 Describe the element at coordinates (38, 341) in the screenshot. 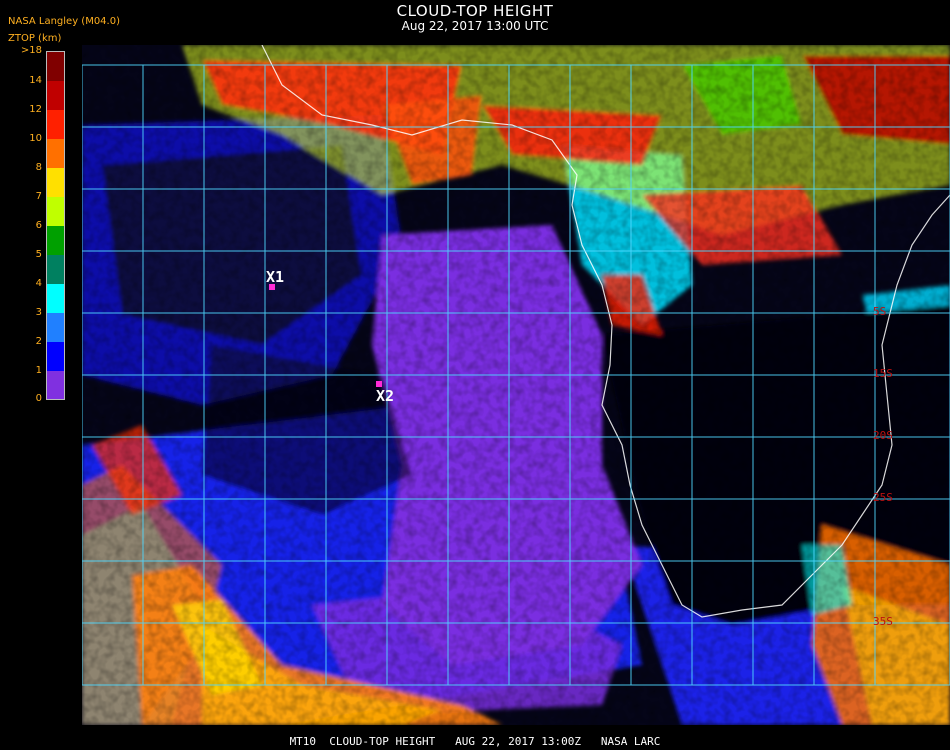

I see `colorbar-label: 2` at that location.